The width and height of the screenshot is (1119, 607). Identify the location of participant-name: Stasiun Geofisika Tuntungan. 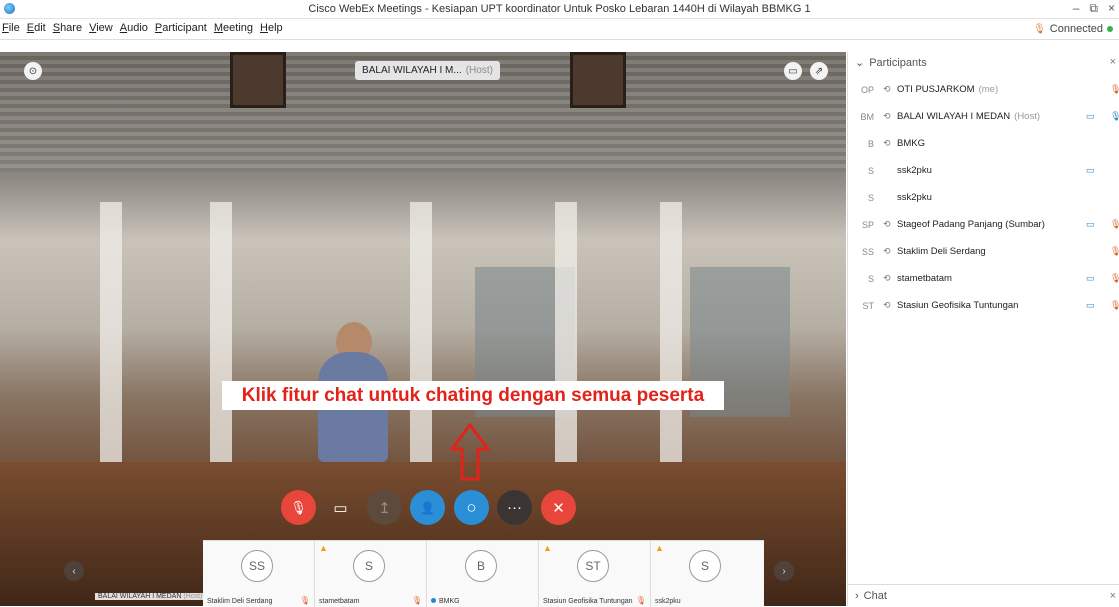
(958, 305).